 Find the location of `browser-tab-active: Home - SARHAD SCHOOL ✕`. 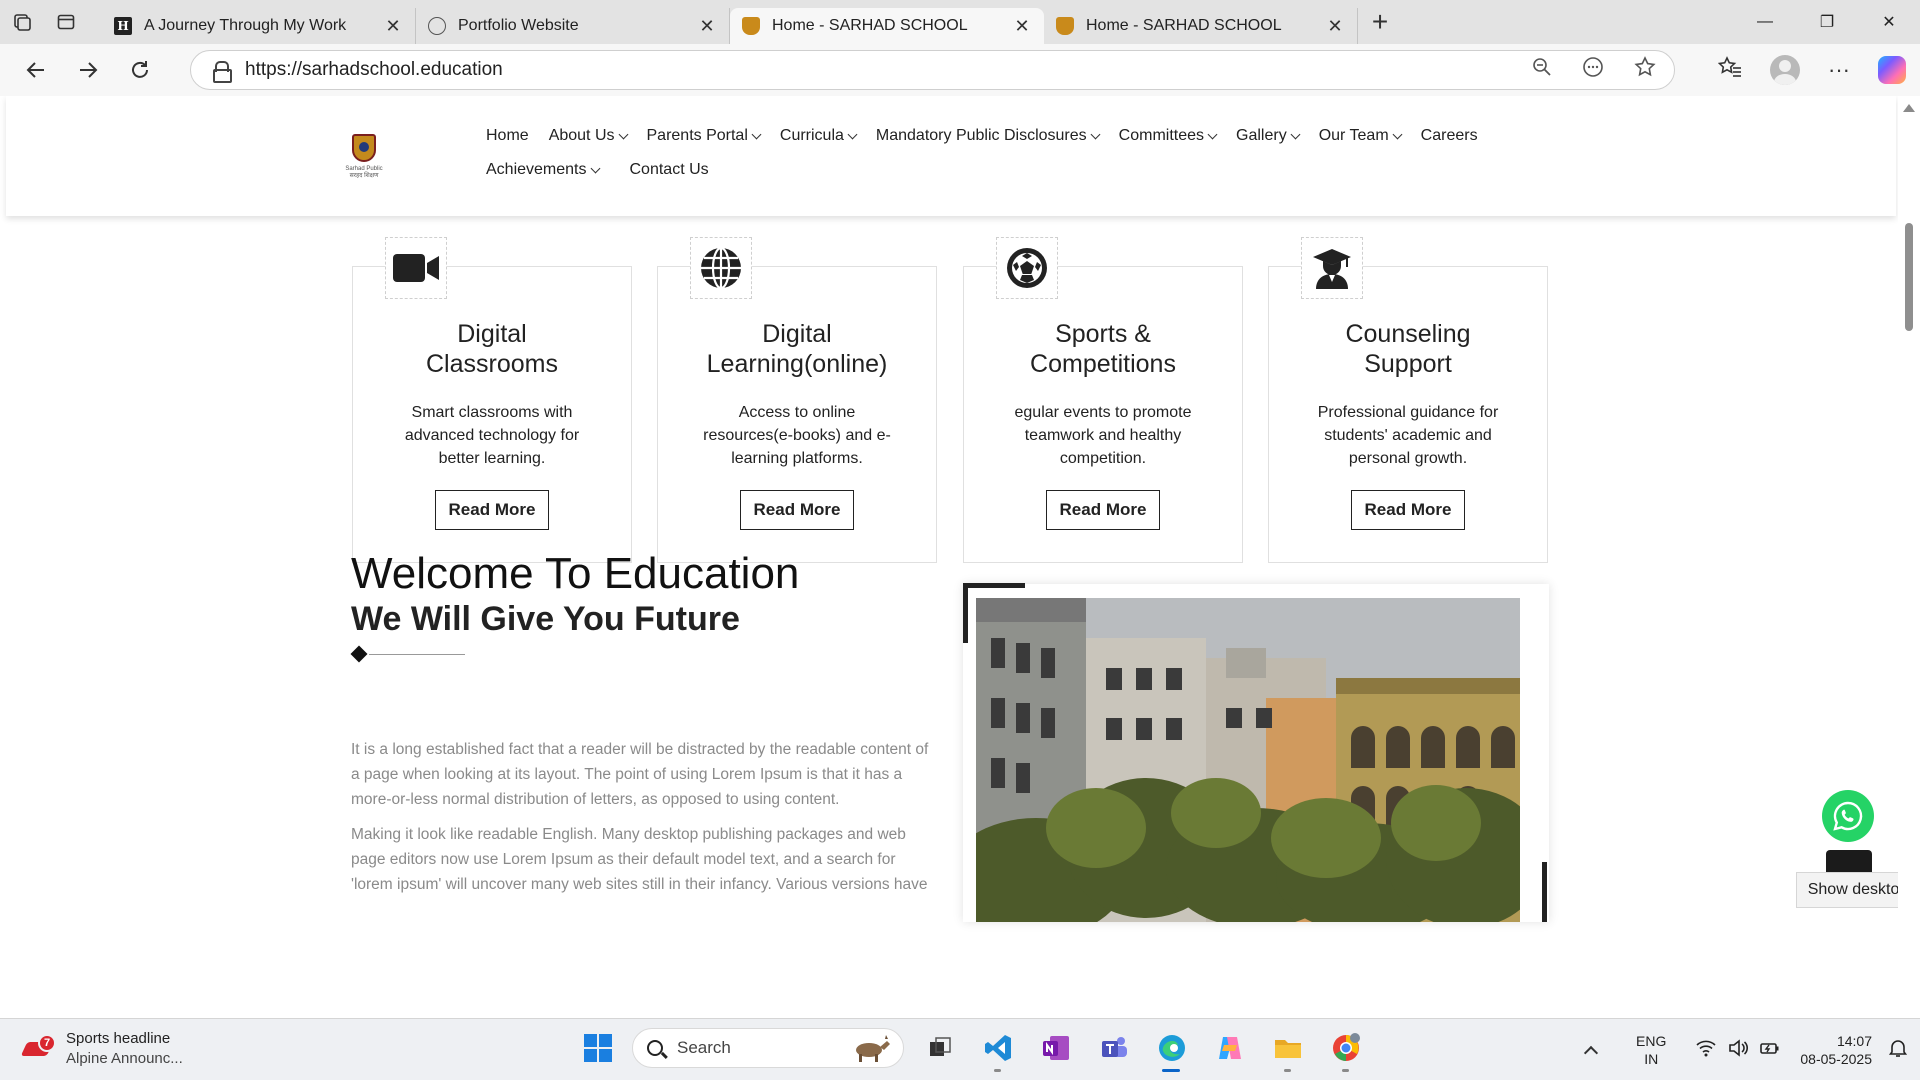

browser-tab-active: Home - SARHAD SCHOOL ✕ is located at coordinates (887, 26).